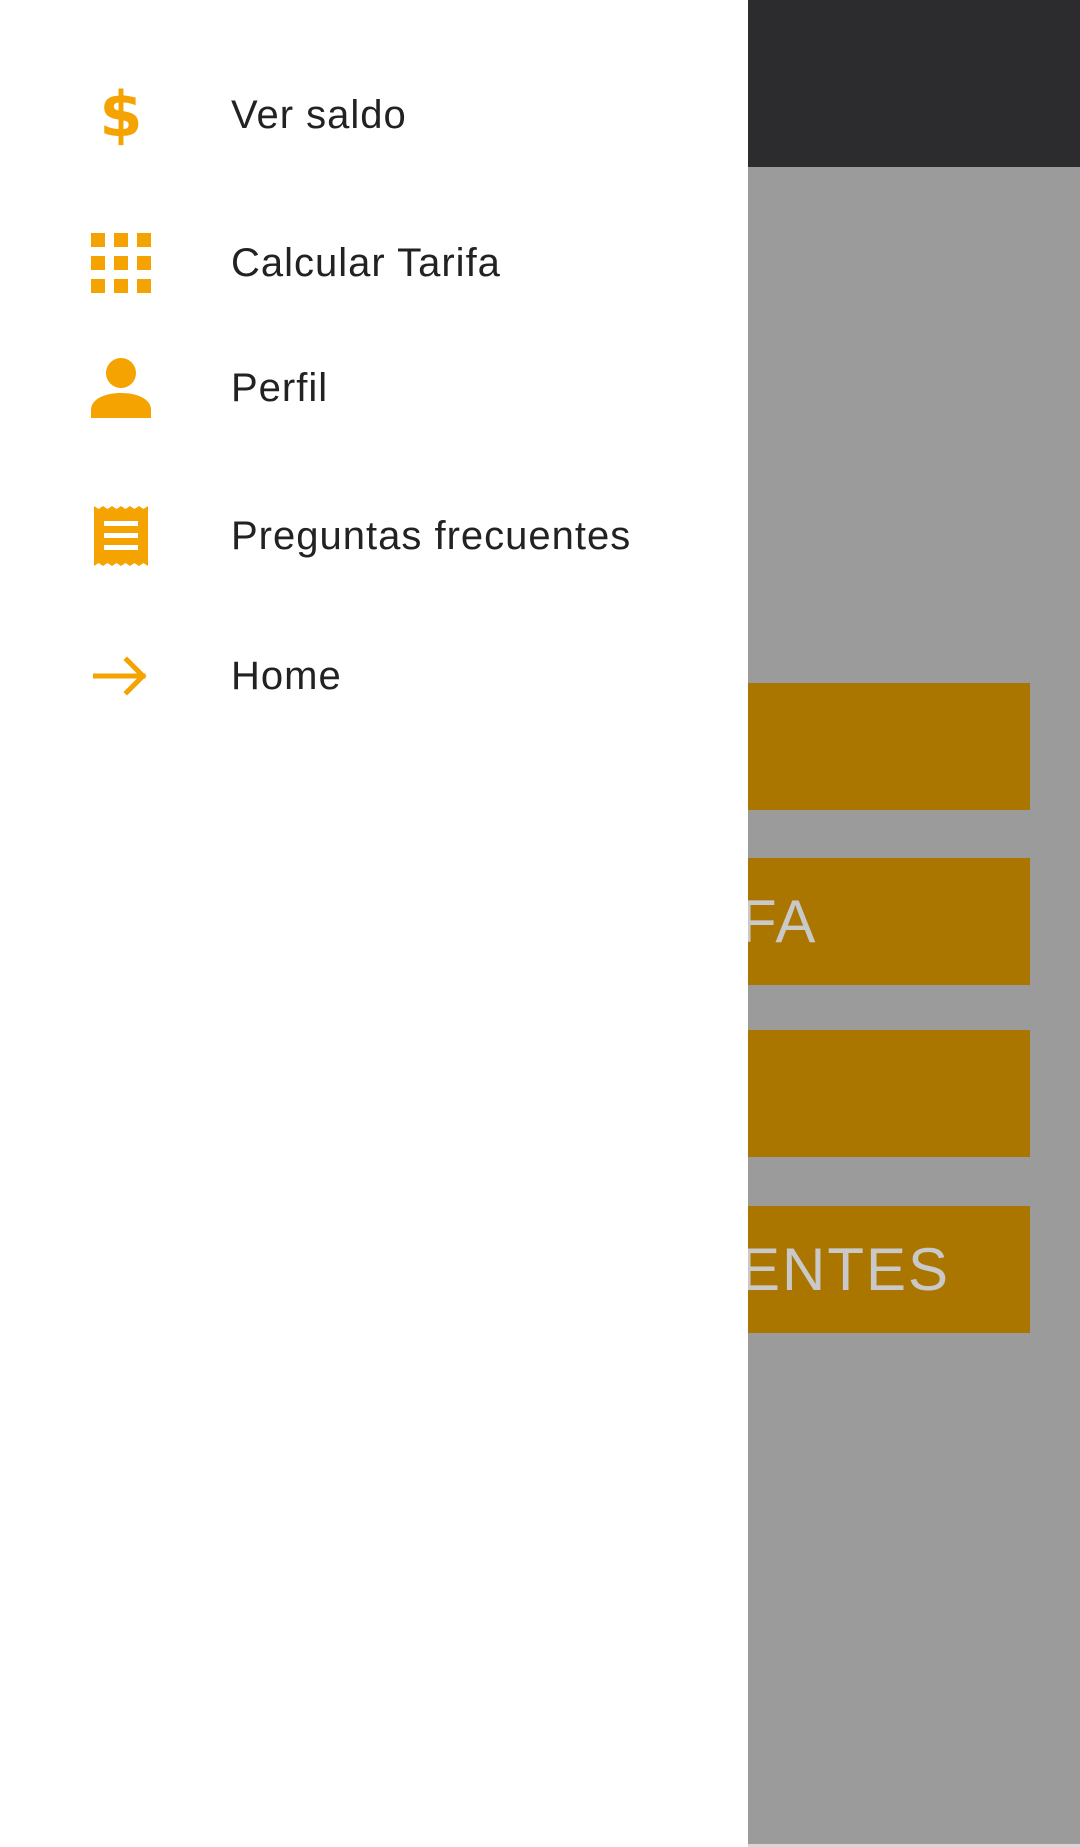 Image resolution: width=1080 pixels, height=1847 pixels. I want to click on drawer-item-preguntas-frecuentes: Preguntas frecuentes, so click(374, 536).